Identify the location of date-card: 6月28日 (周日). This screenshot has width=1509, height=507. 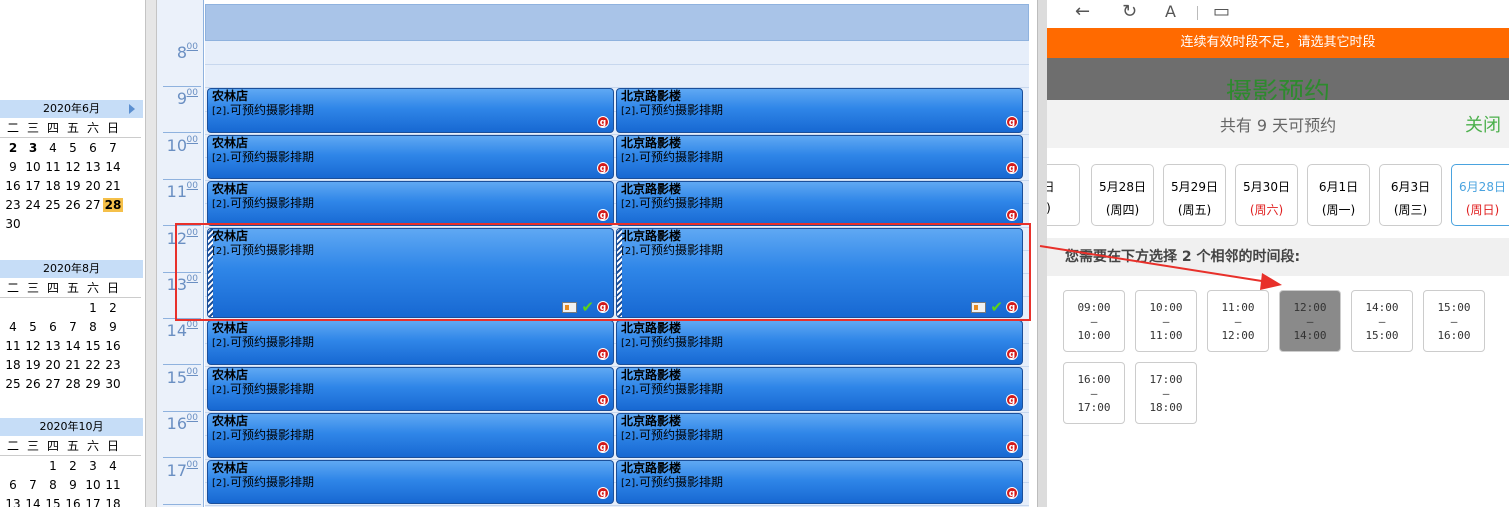
(1480, 195).